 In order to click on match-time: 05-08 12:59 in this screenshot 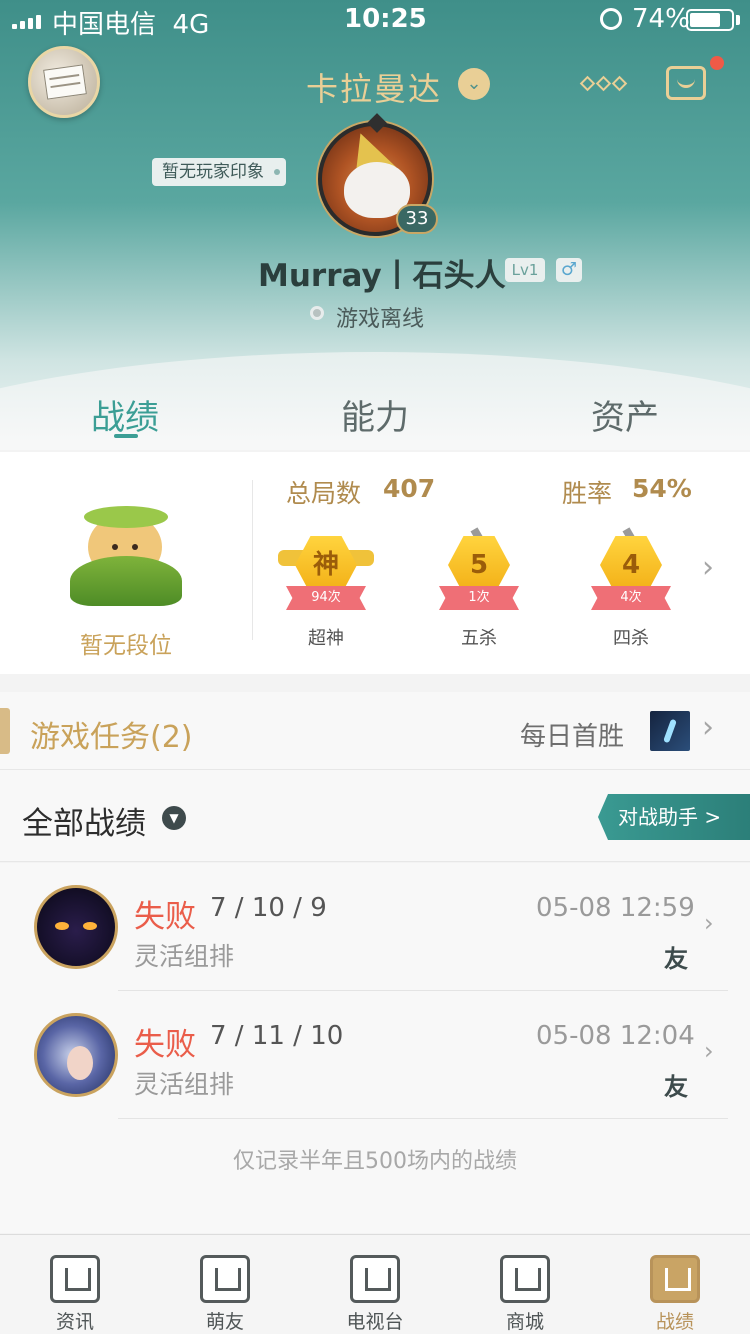, I will do `click(615, 908)`.